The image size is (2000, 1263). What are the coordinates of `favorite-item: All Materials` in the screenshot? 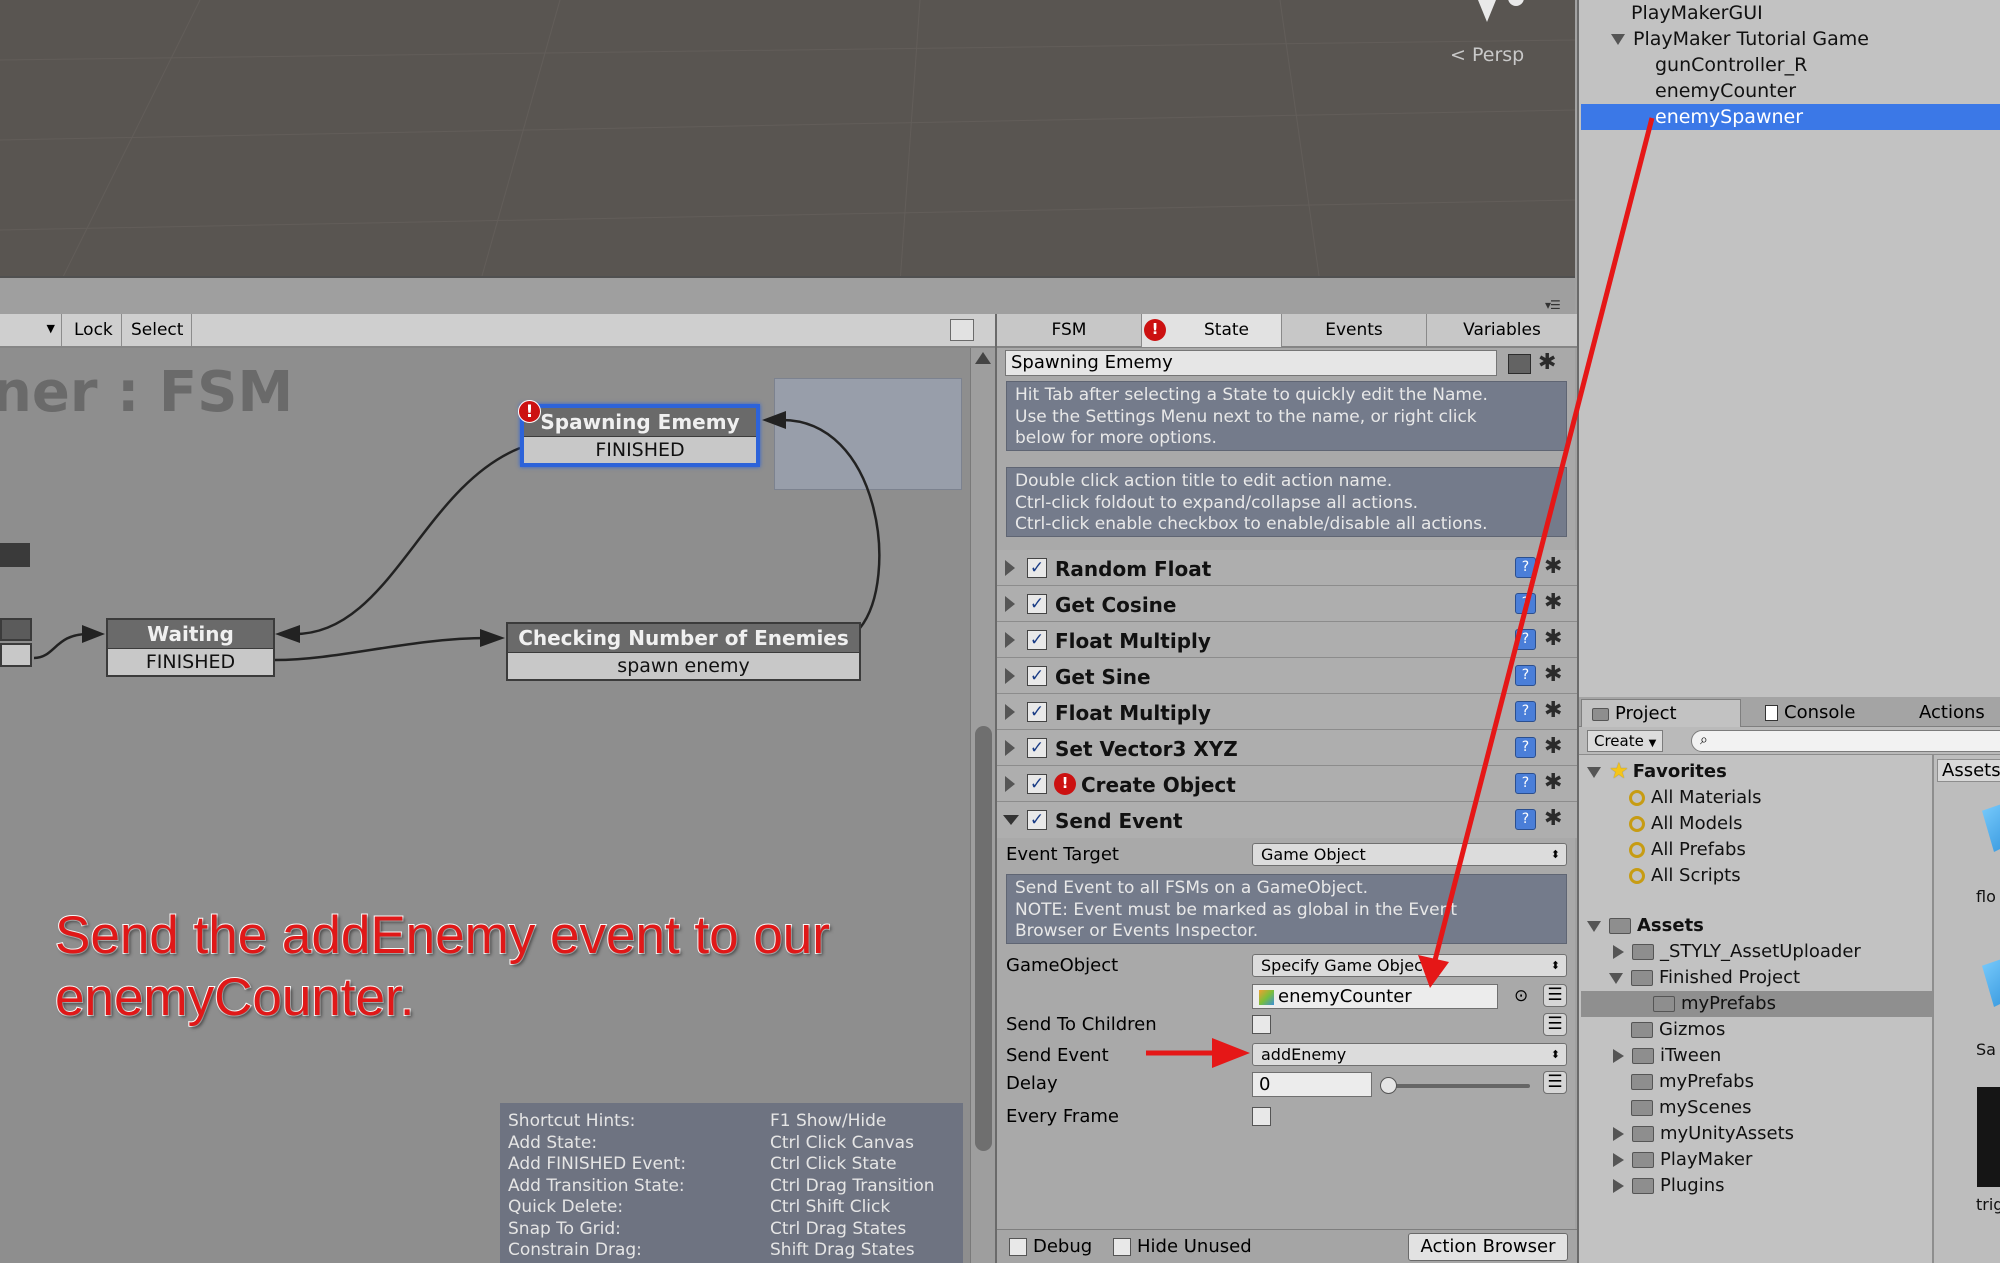 It's located at (1695, 798).